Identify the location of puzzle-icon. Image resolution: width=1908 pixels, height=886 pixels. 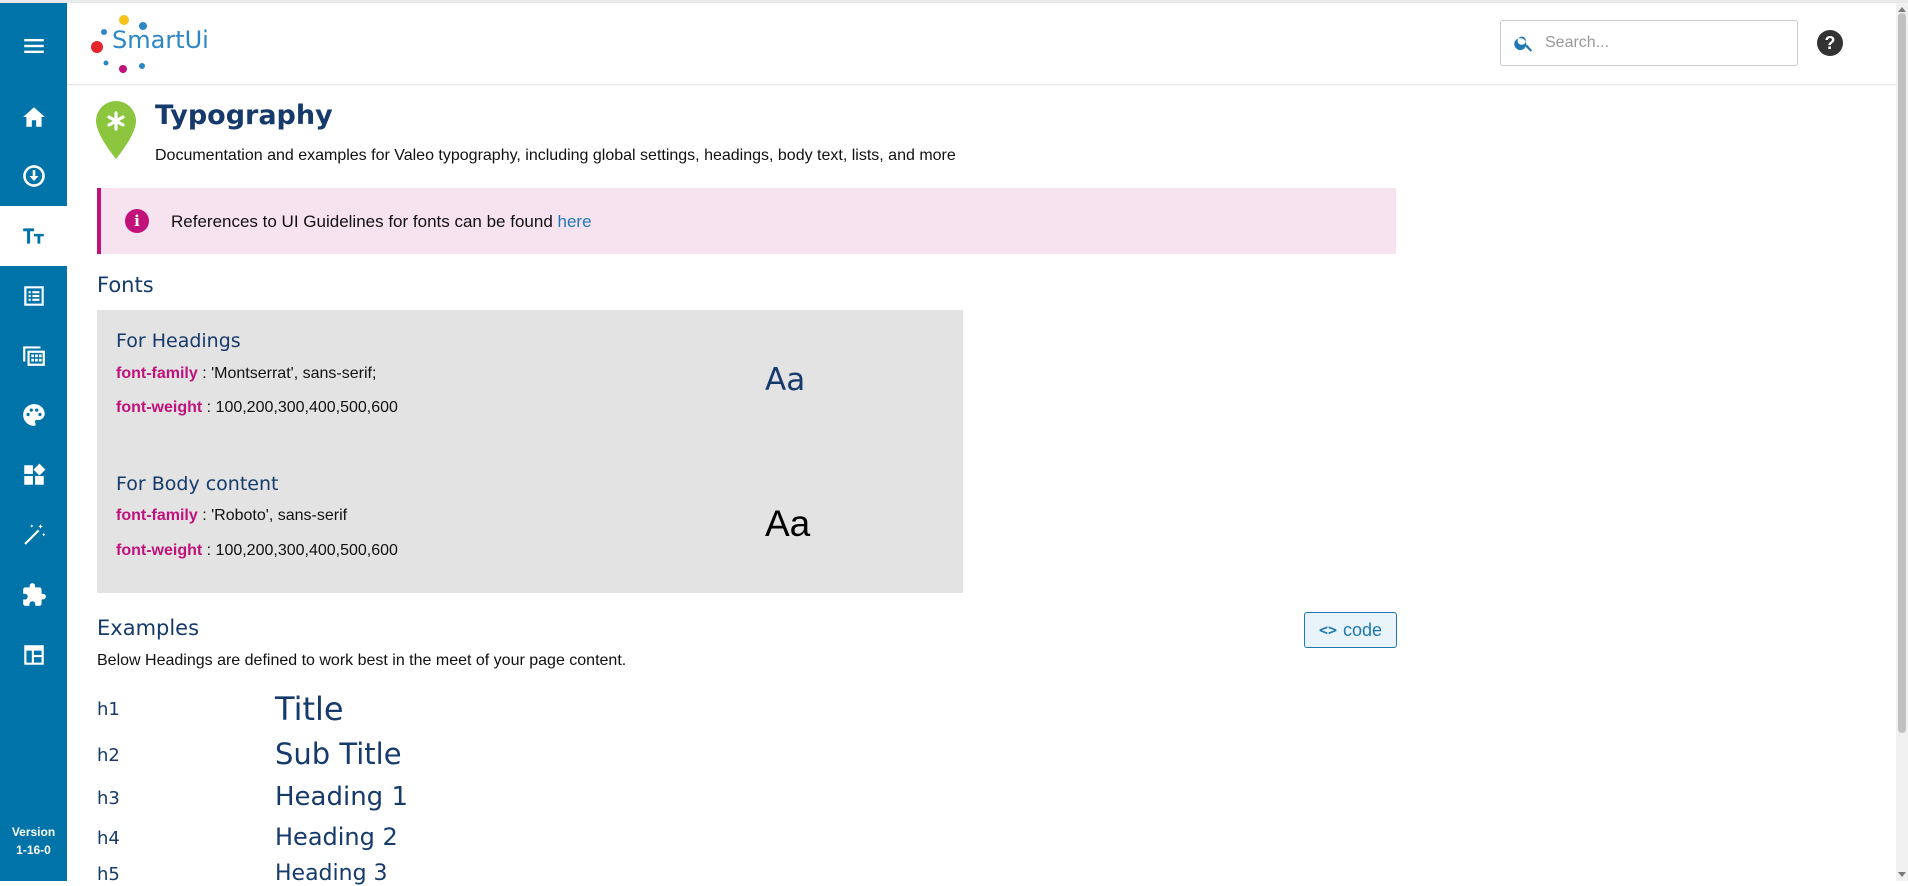
(34, 594).